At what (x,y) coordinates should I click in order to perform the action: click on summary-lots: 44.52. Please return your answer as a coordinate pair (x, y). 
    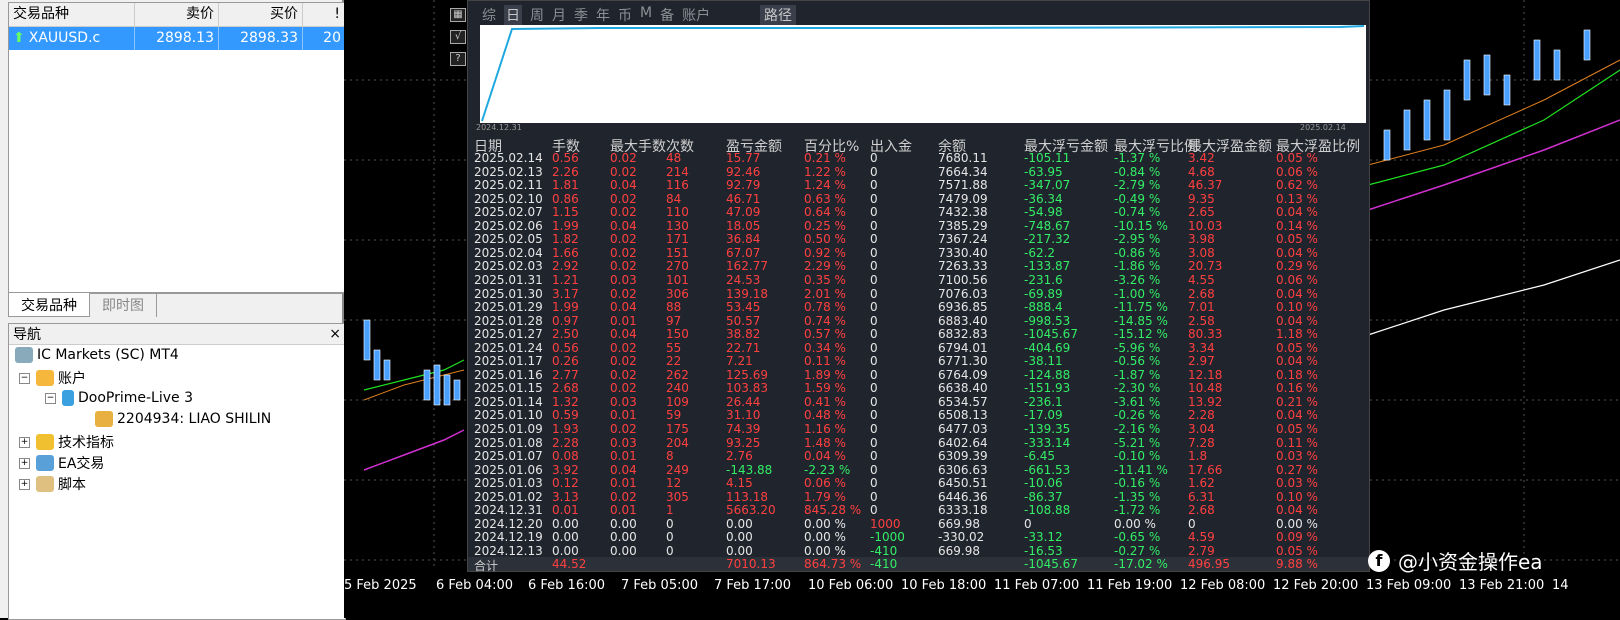
    Looking at the image, I should click on (569, 564).